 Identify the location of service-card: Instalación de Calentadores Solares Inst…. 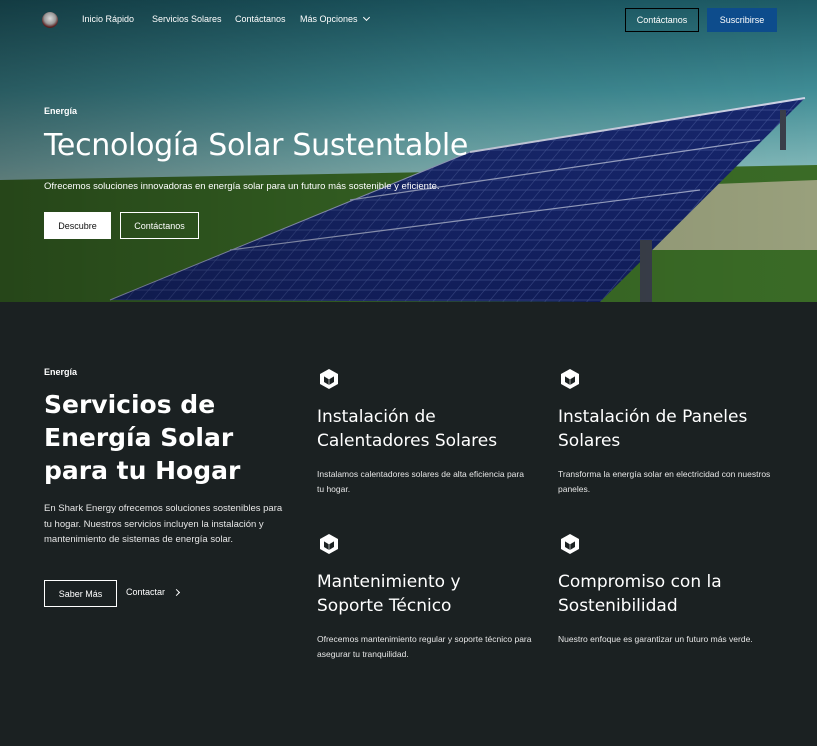
(424, 432).